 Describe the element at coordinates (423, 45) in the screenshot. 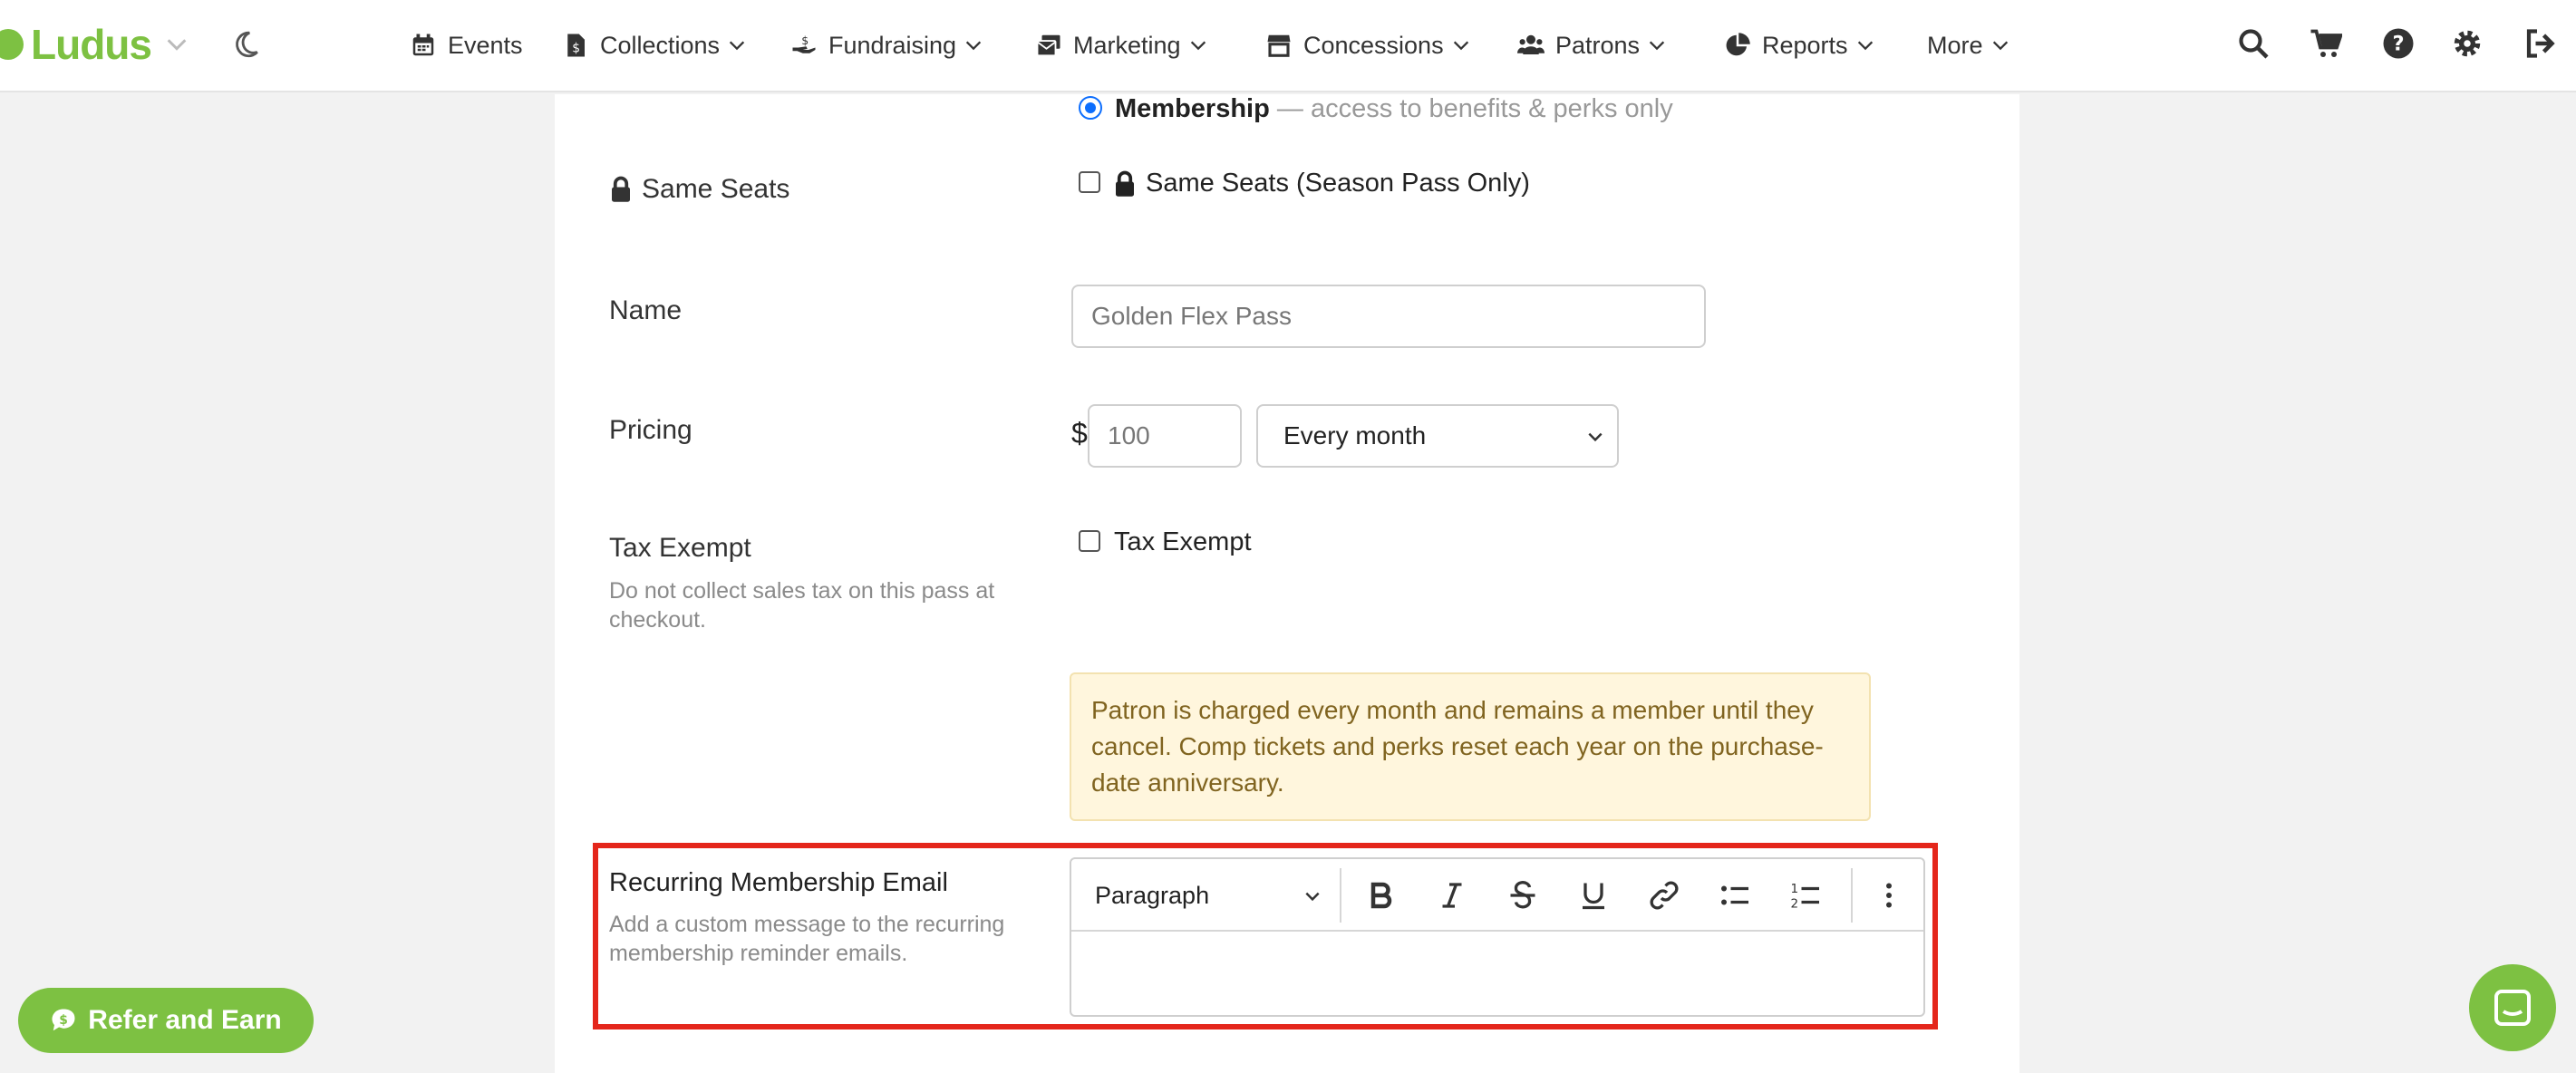

I see `calendar-icon` at that location.